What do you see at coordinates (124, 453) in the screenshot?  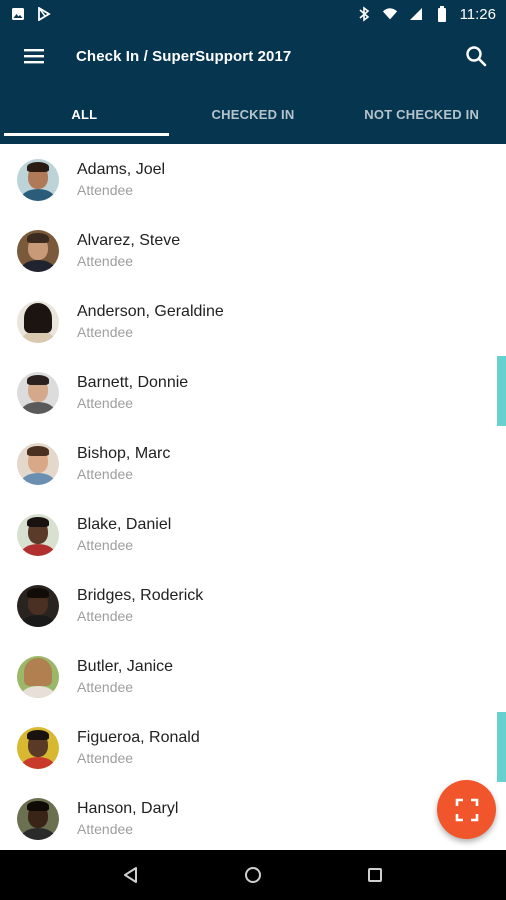 I see `attendee-name: Bishop, Marc` at bounding box center [124, 453].